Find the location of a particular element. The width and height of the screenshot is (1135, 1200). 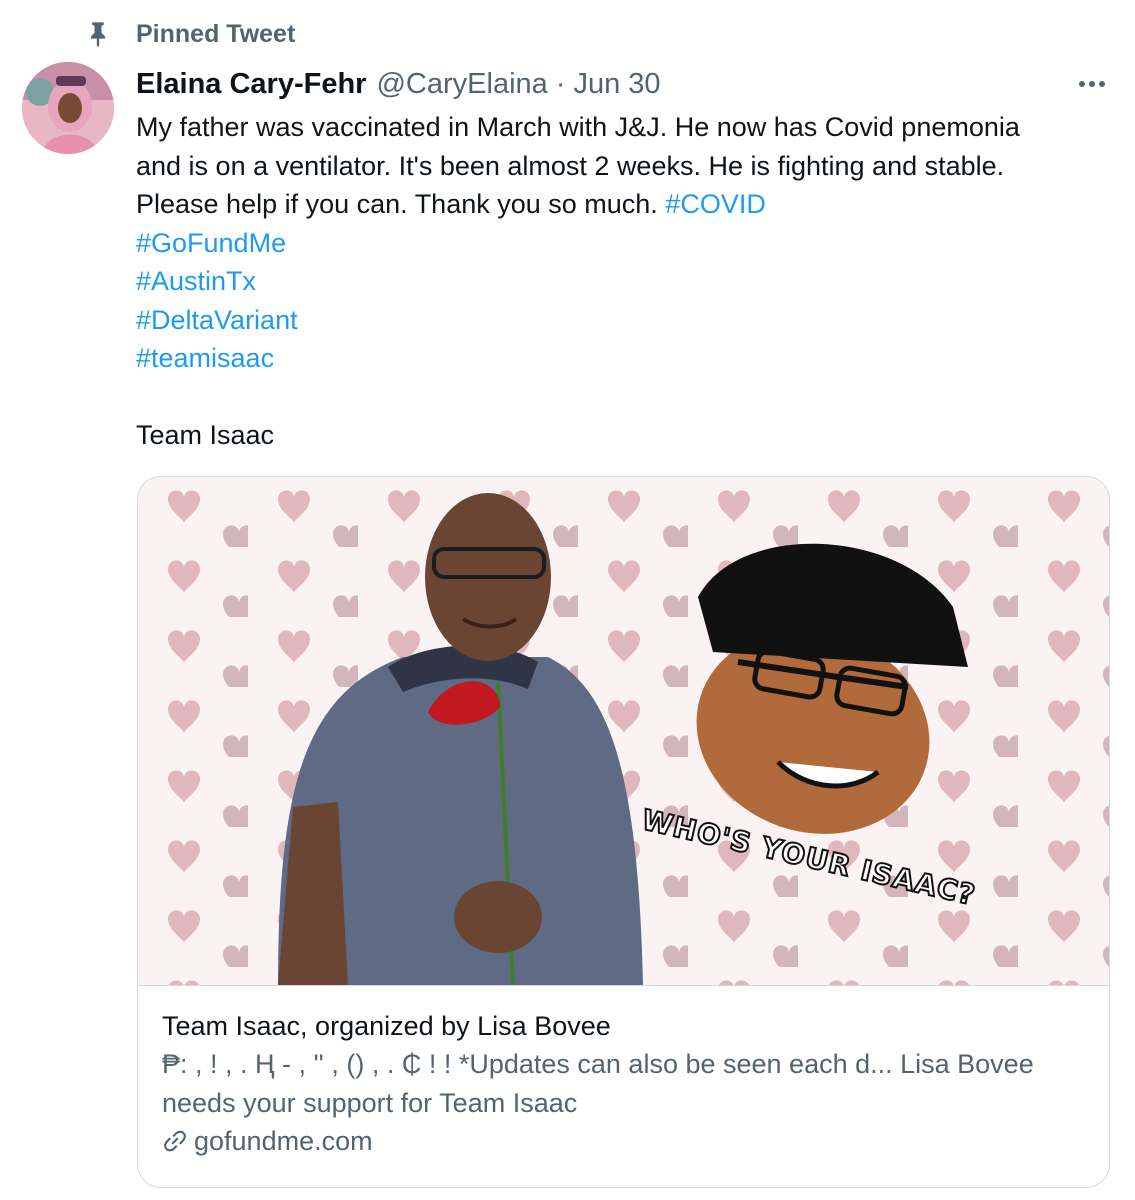

more-icon is located at coordinates (1082, 84).